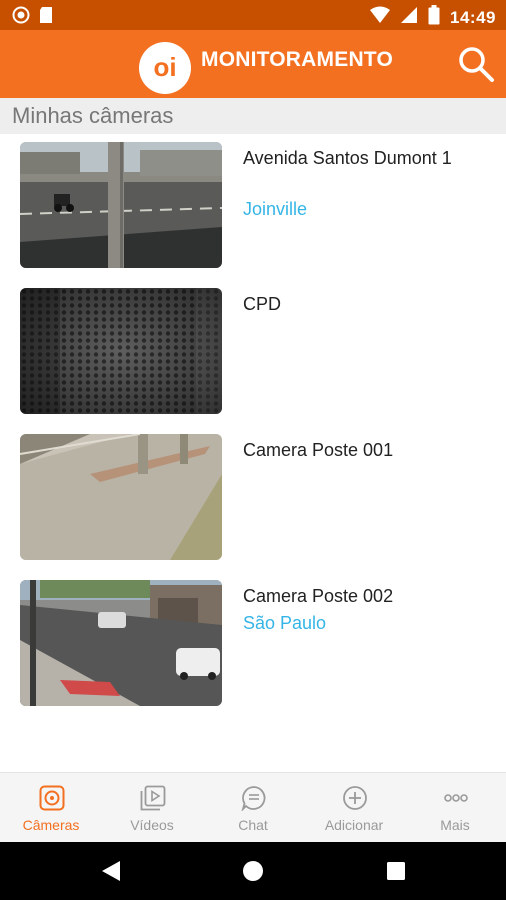 Image resolution: width=506 pixels, height=900 pixels. Describe the element at coordinates (93, 115) in the screenshot. I see `section-title: Minhas câmeras` at that location.